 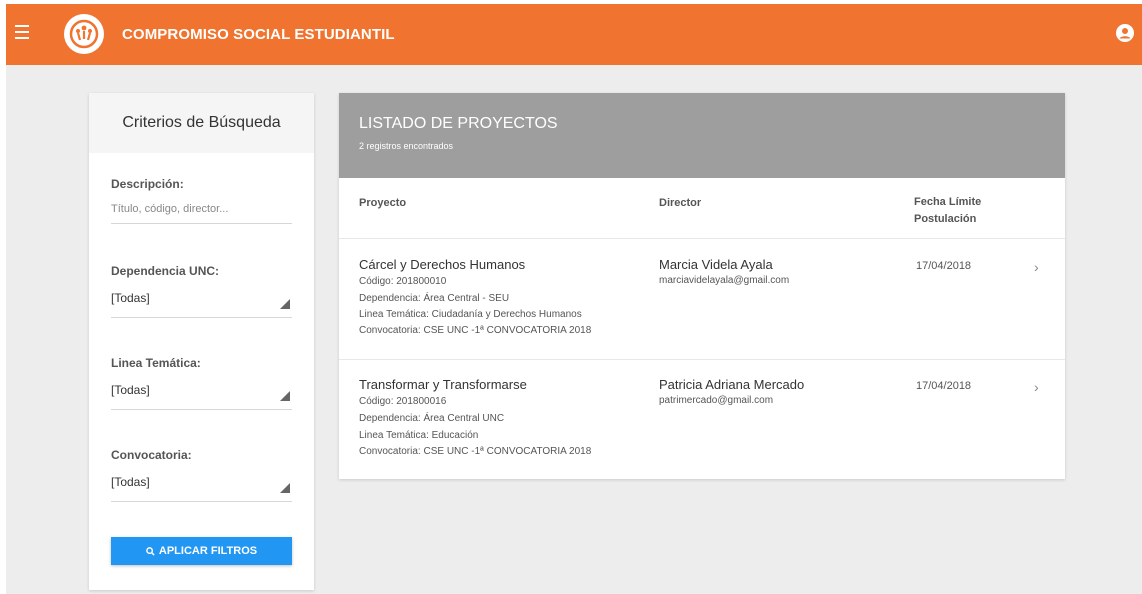 I want to click on convocatoria-value: [Todas], so click(x=130, y=482).